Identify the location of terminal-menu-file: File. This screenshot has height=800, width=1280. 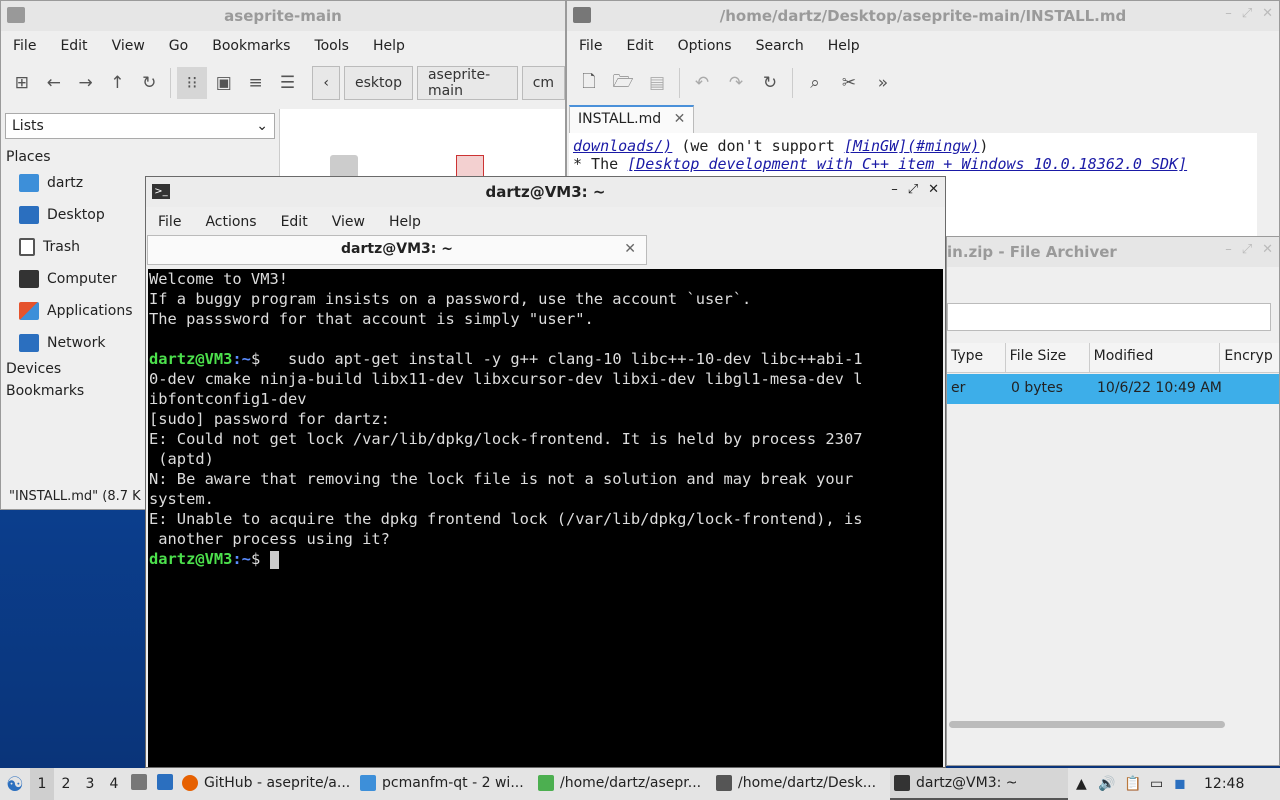
(169, 222).